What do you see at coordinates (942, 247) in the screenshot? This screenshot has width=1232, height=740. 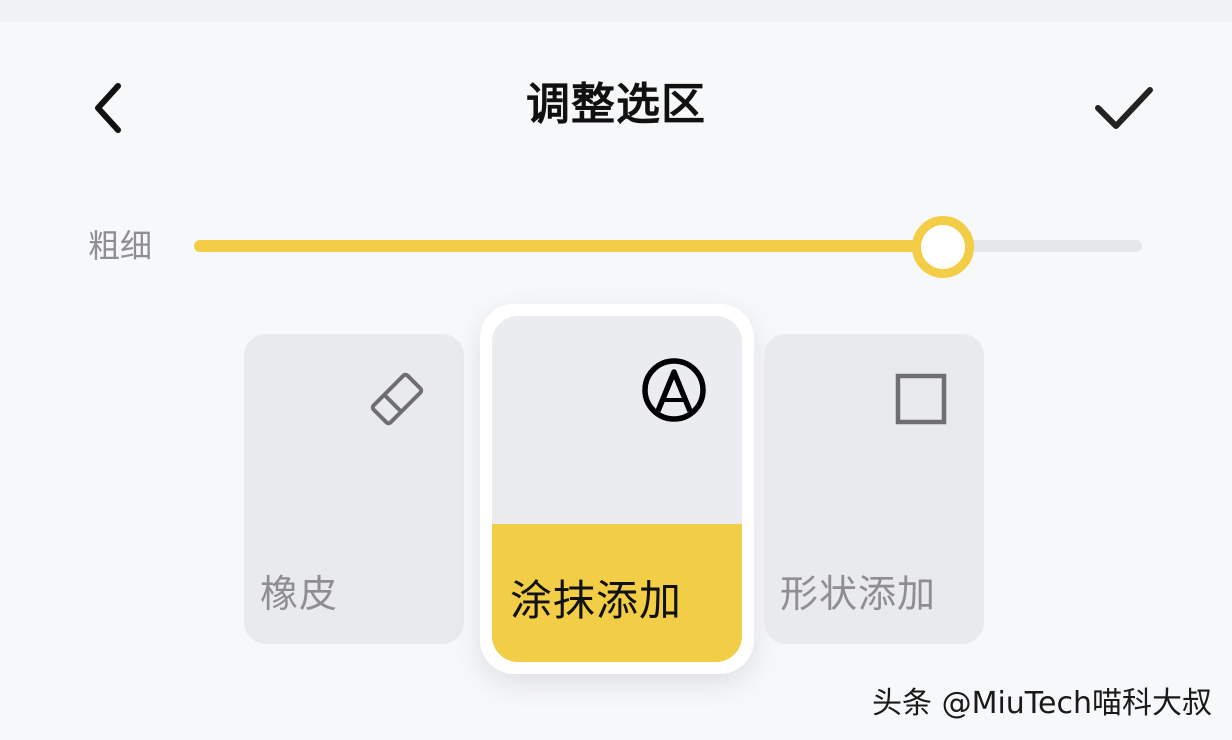 I see `slider-thumb` at bounding box center [942, 247].